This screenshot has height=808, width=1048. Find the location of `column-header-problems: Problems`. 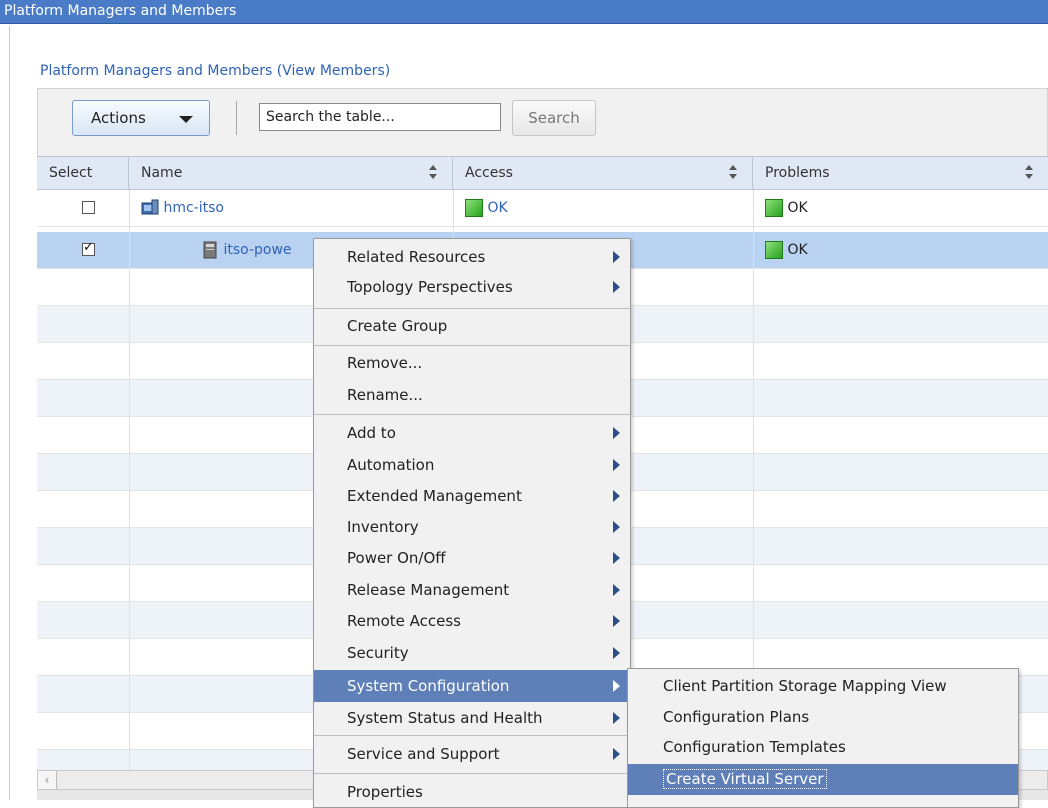

column-header-problems: Problems is located at coordinates (900, 173).